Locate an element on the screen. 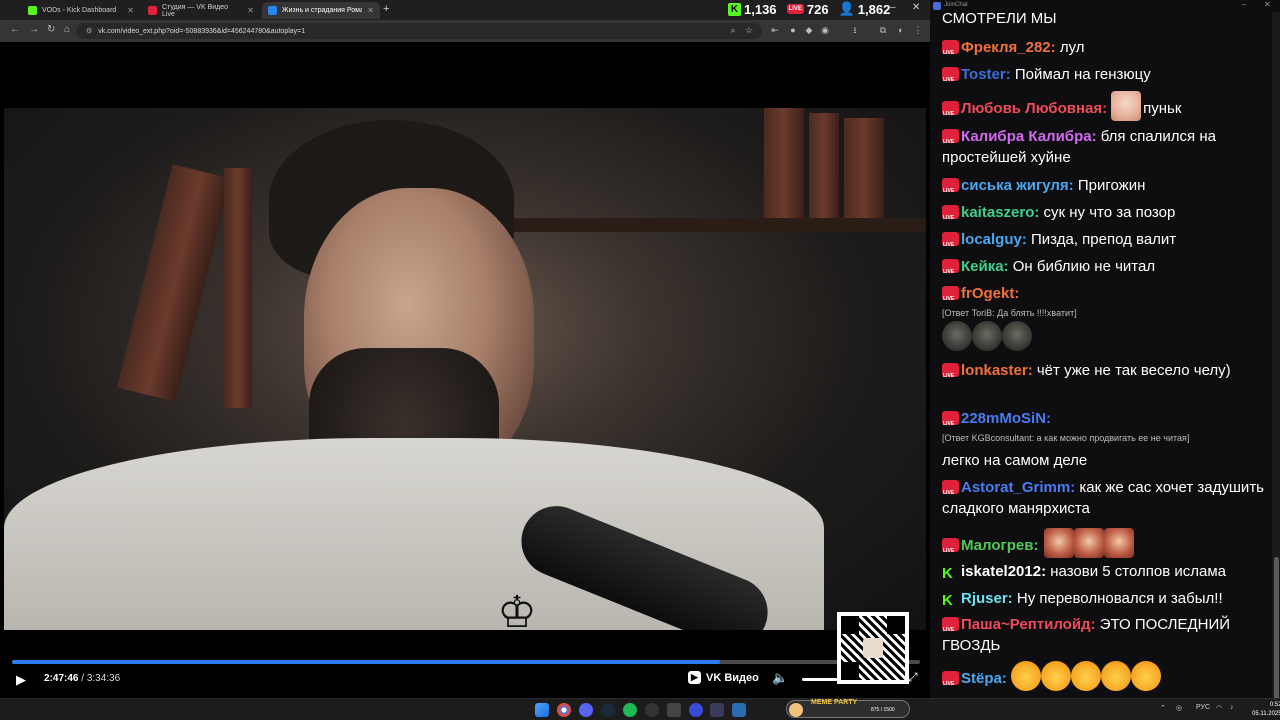  chat-username: Rjuser: is located at coordinates (987, 598).